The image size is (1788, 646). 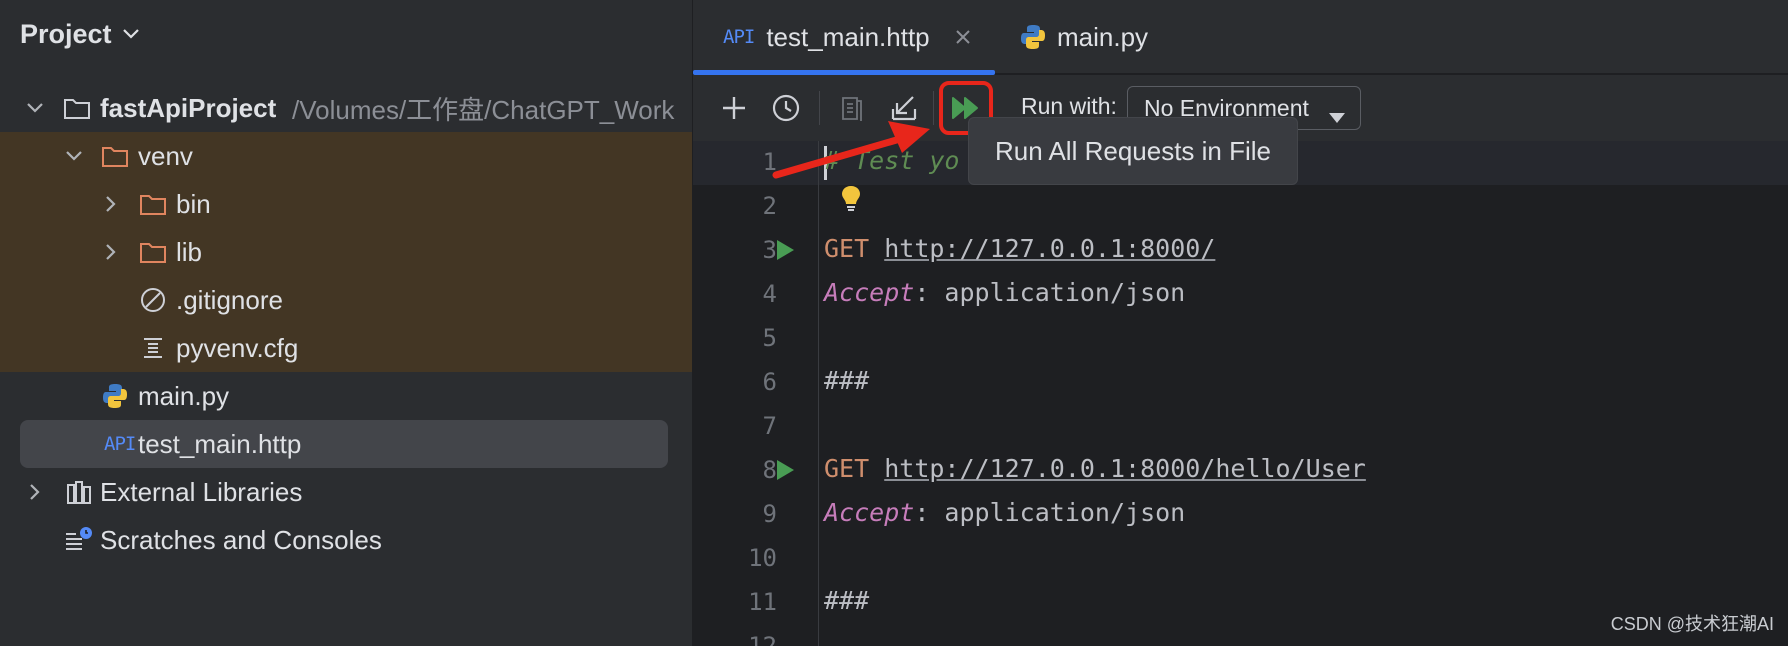 I want to click on tree-item-label: .gitignore, so click(x=229, y=299).